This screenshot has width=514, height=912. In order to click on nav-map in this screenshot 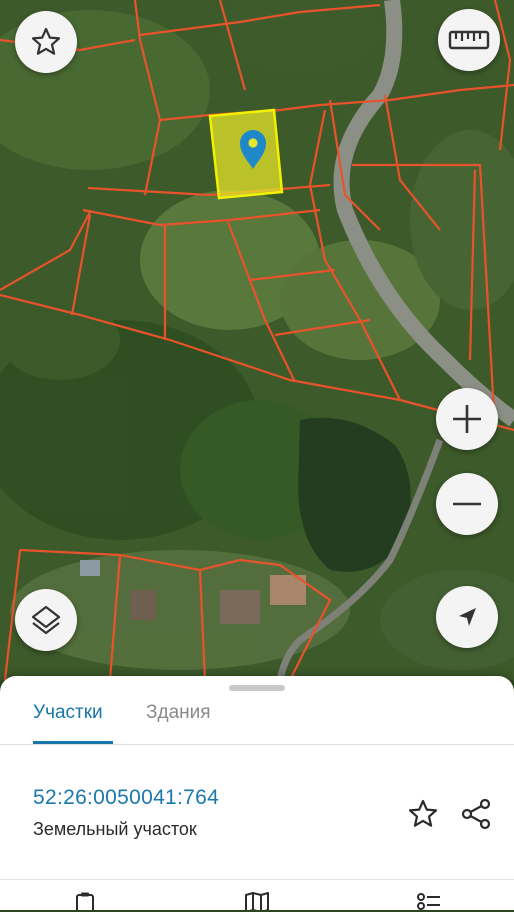, I will do `click(257, 902)`.